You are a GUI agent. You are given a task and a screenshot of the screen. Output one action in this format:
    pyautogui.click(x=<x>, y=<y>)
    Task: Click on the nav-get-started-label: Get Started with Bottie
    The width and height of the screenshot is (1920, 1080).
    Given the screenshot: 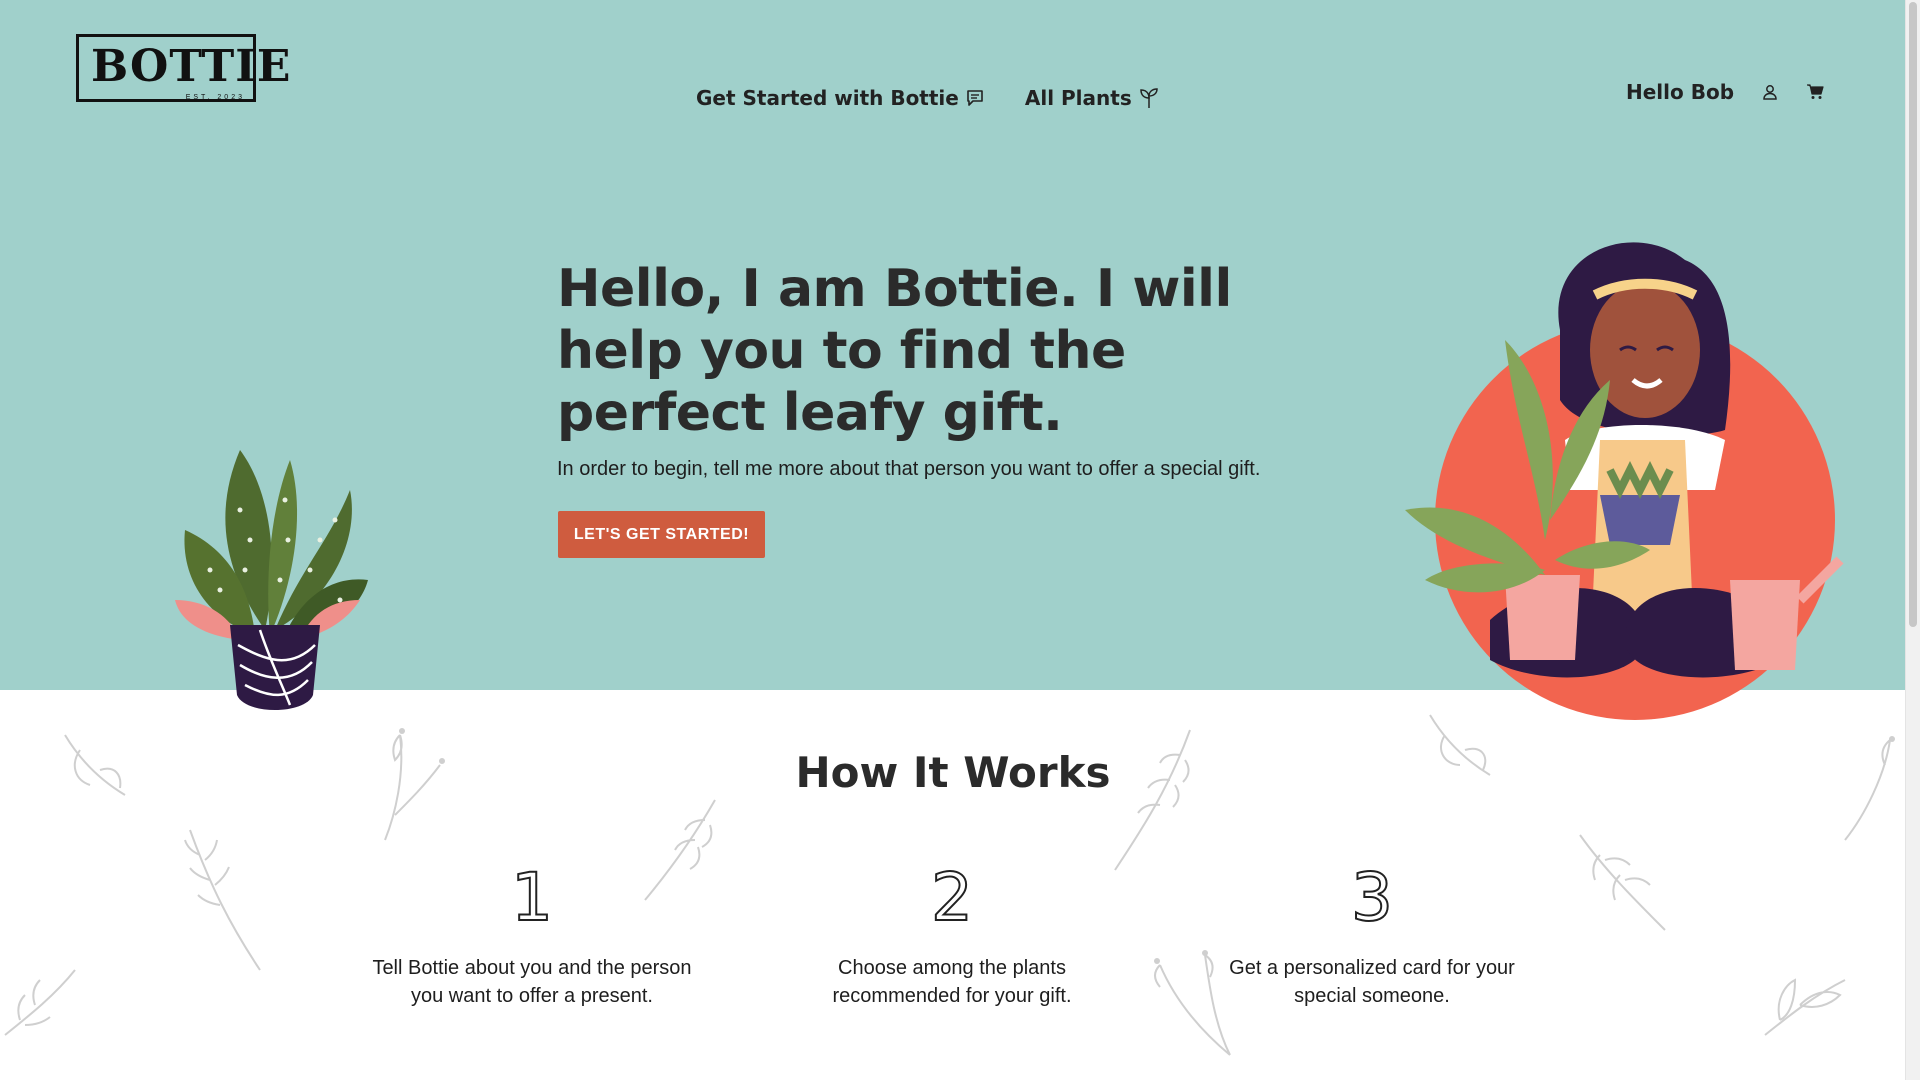 What is the action you would take?
    pyautogui.click(x=827, y=98)
    